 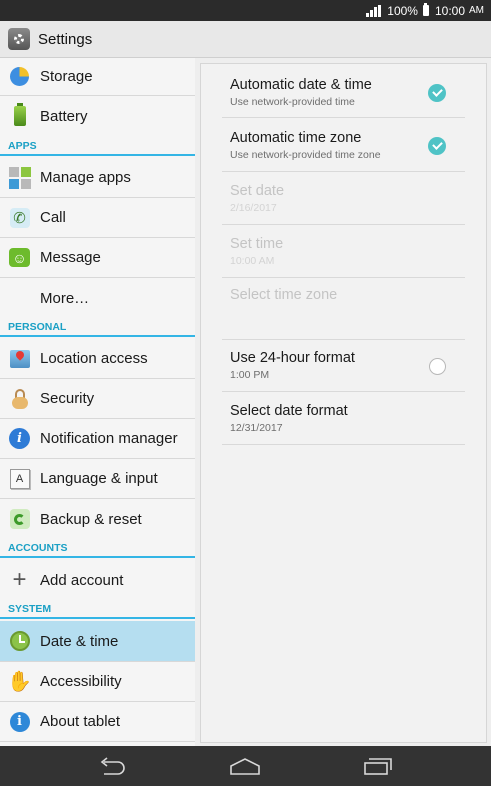 What do you see at coordinates (19, 478) in the screenshot?
I see `keyboard-key-icon: A` at bounding box center [19, 478].